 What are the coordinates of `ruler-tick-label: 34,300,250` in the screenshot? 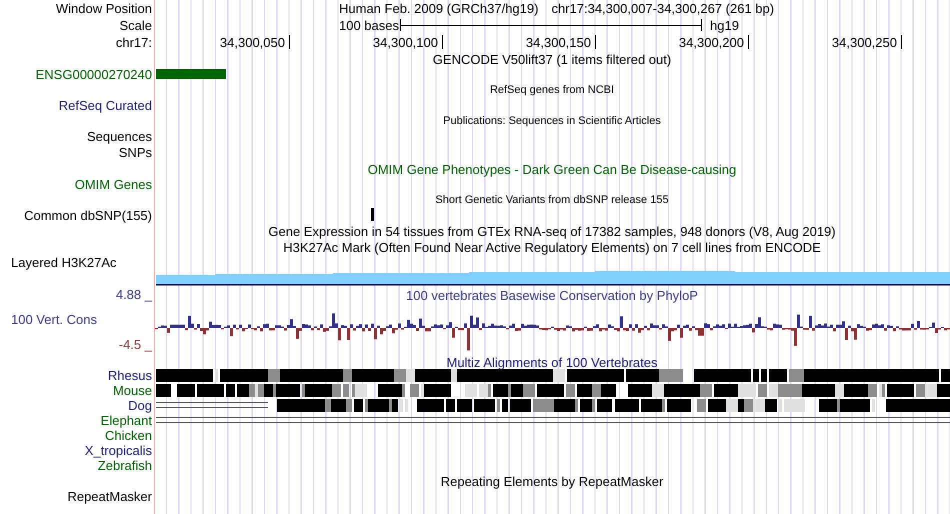 It's located at (864, 42).